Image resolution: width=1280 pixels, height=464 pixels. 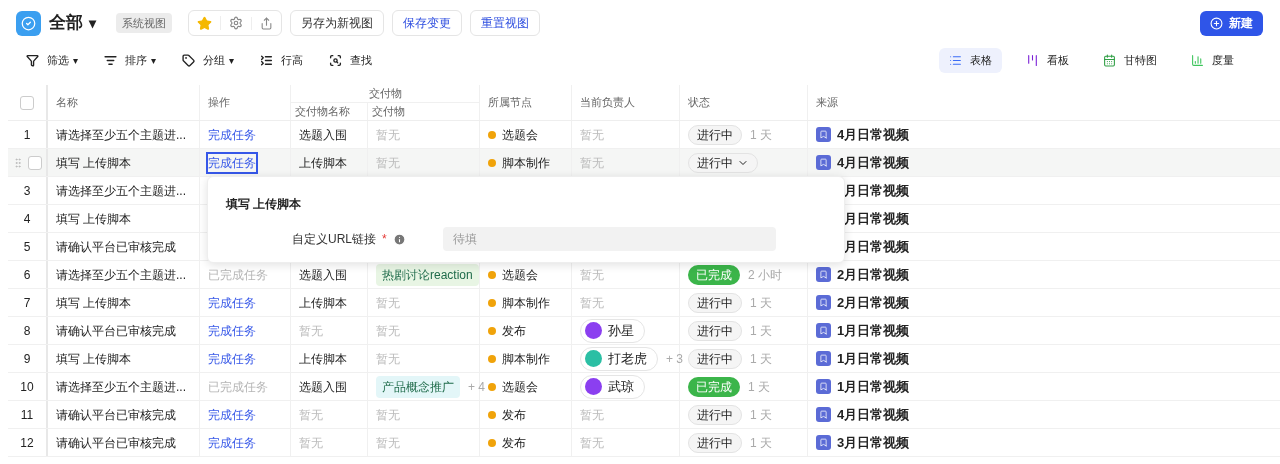 I want to click on row-number: 11, so click(x=27, y=415).